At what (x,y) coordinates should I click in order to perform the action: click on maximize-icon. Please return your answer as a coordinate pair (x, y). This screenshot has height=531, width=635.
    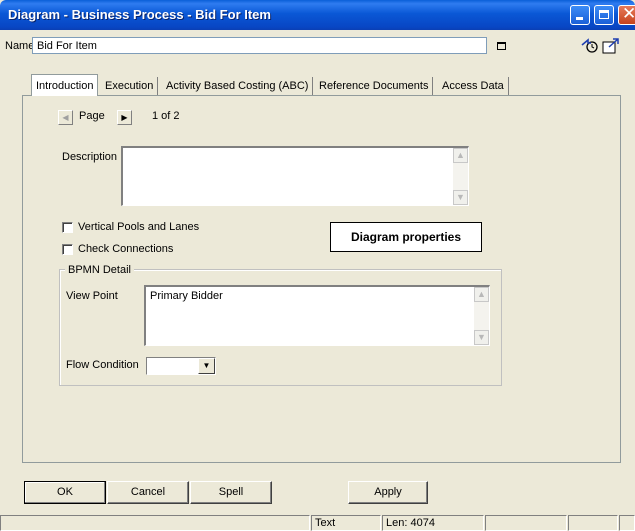
    Looking at the image, I should click on (604, 14).